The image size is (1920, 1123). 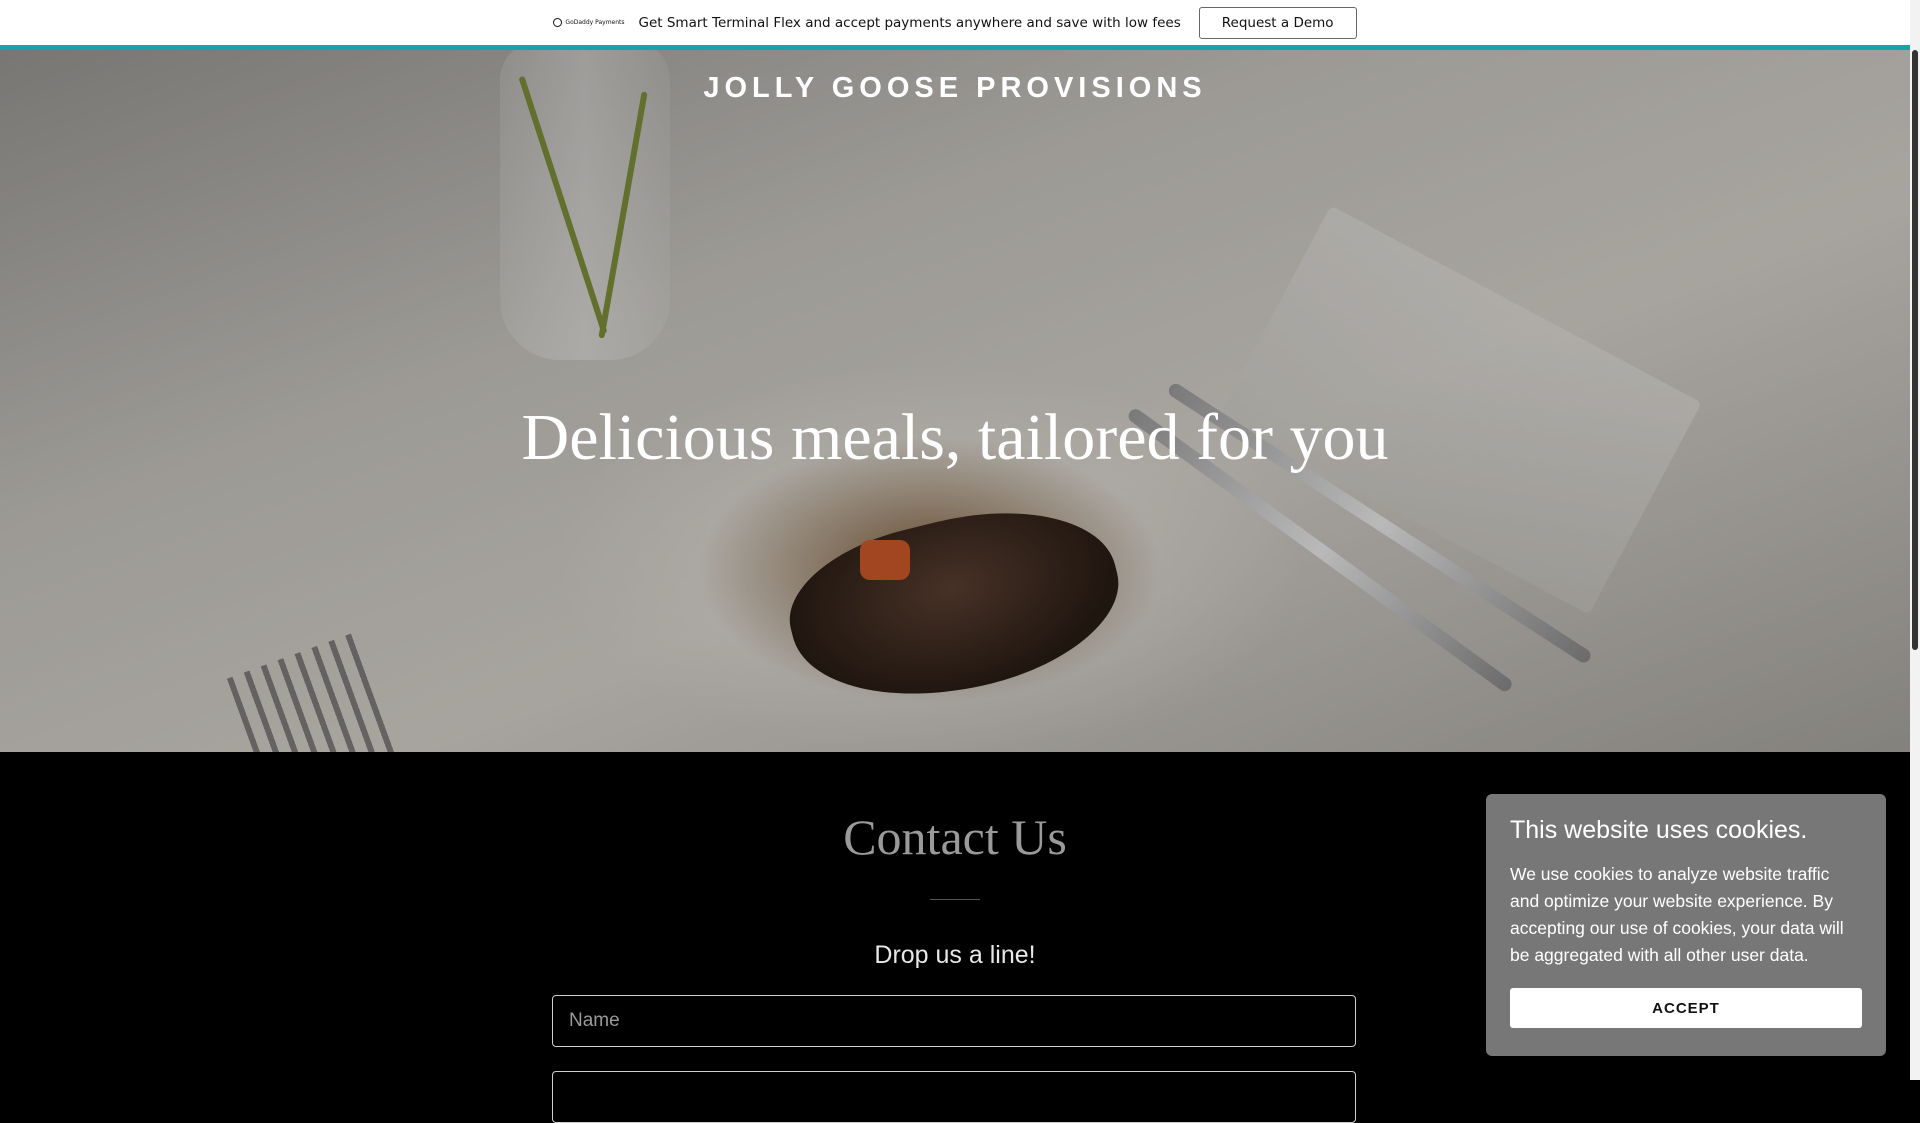 What do you see at coordinates (955, 437) in the screenshot?
I see `hero-tagline: Delicious meals, tailored for you` at bounding box center [955, 437].